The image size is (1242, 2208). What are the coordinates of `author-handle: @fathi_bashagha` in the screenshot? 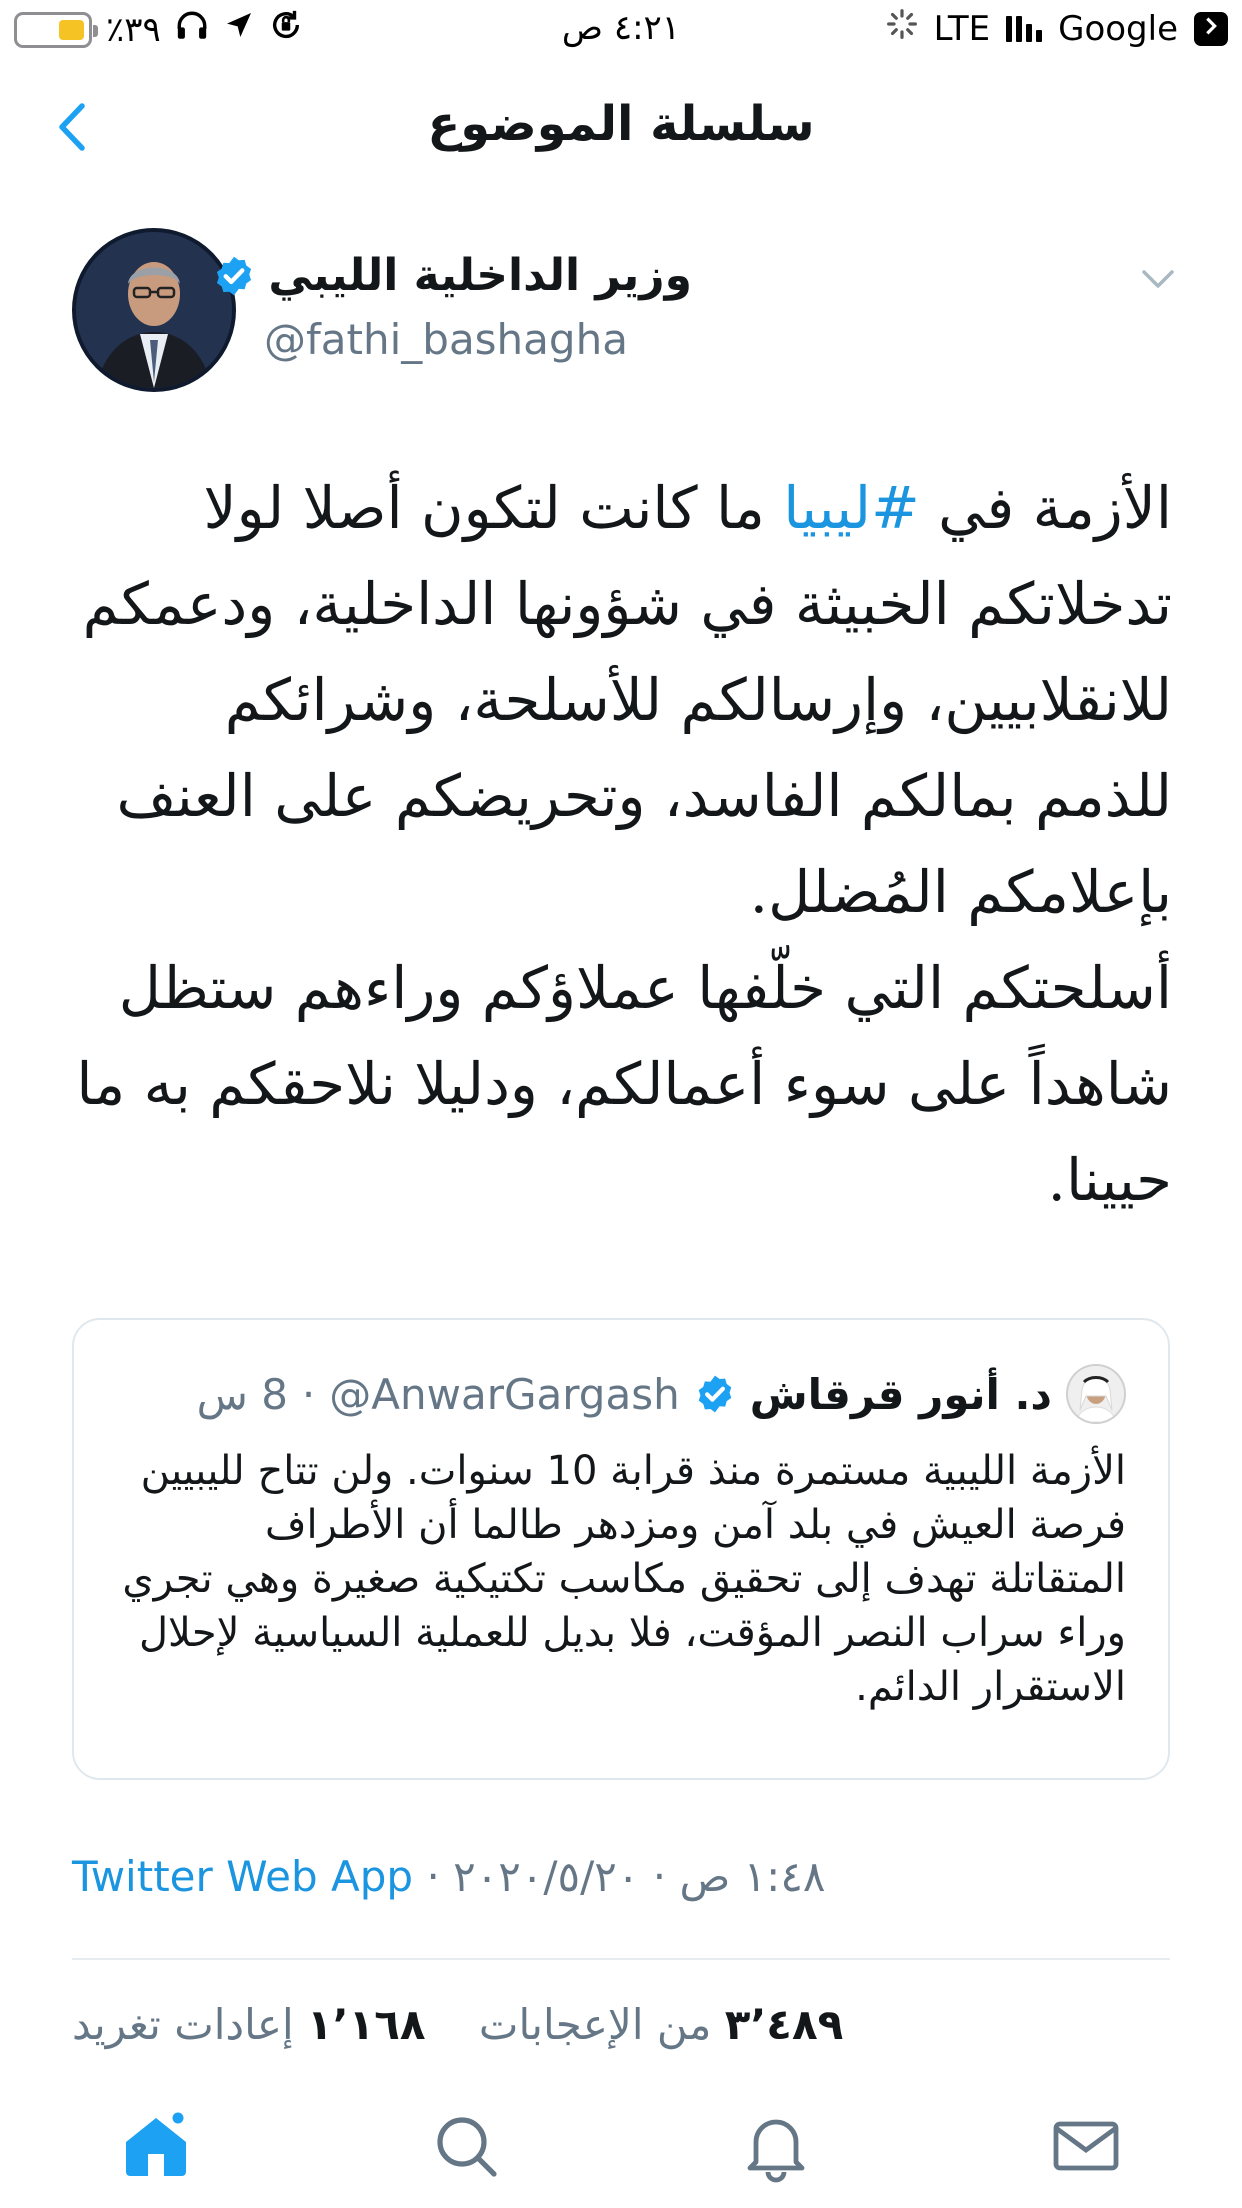 It's located at (446, 339).